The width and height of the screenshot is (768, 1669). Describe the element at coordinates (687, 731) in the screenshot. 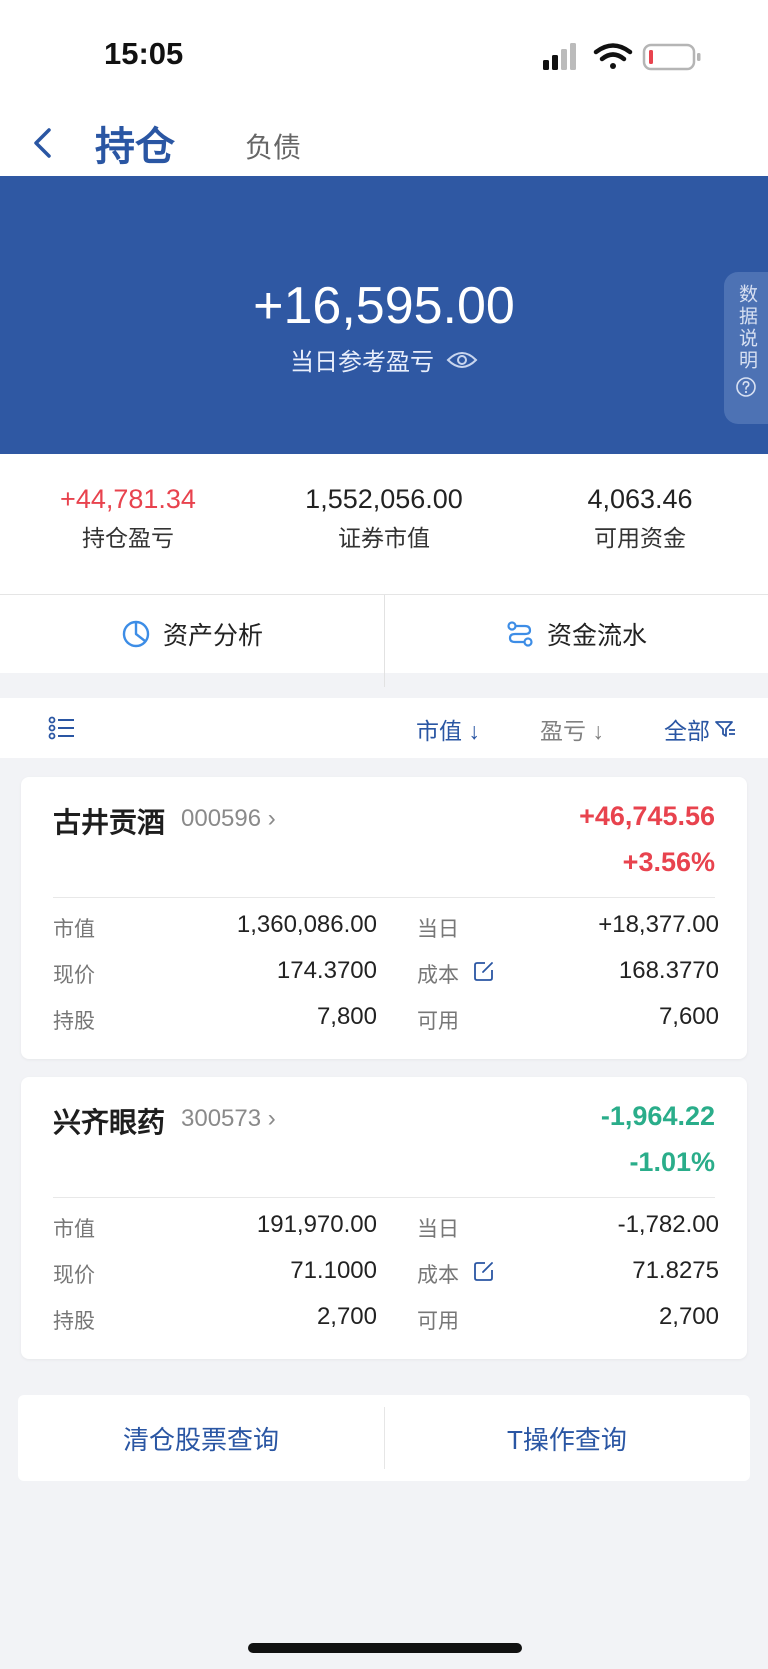

I see `filter-all-label: 全部` at that location.